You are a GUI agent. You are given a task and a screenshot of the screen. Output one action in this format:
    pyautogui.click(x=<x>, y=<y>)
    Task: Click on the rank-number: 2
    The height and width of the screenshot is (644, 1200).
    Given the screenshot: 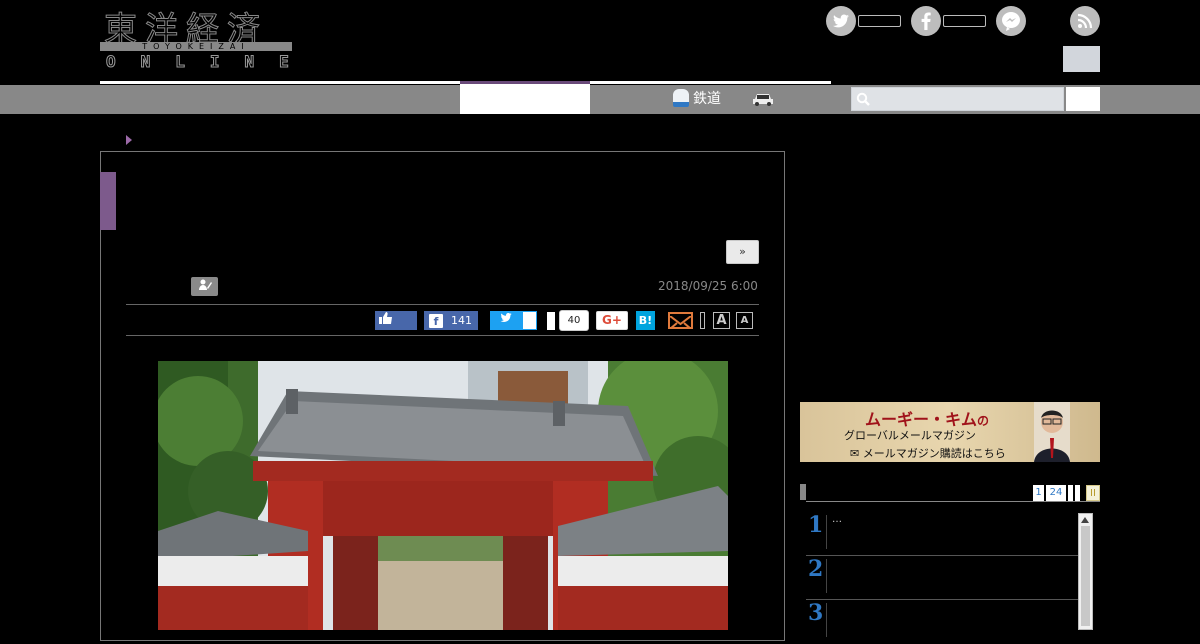 What is the action you would take?
    pyautogui.click(x=816, y=569)
    